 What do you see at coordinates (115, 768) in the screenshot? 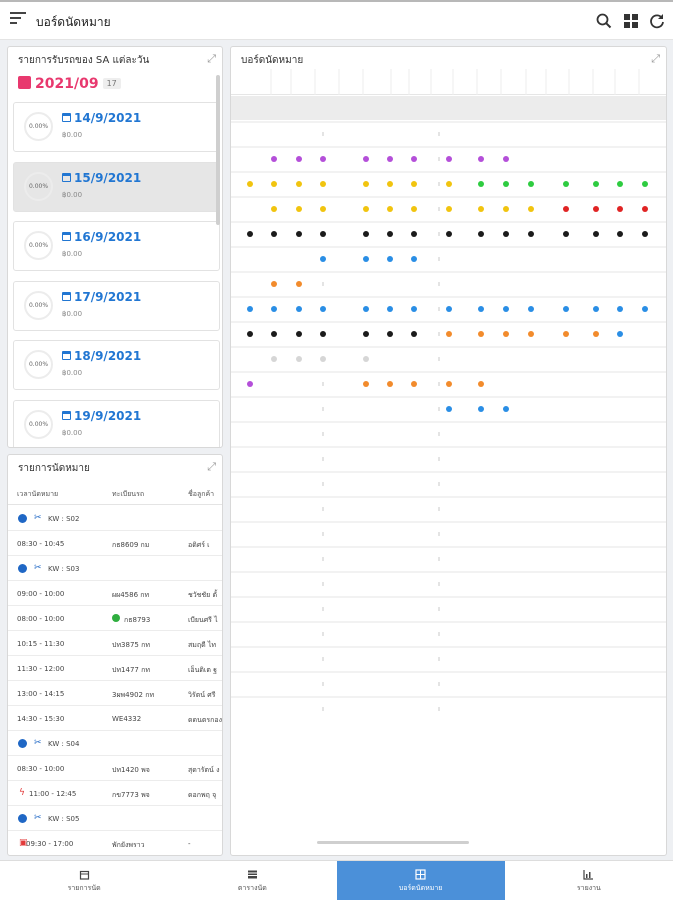
I see `table-row: 08:30 - 10:00 ปท1420 พจ สุดารัตน์ ง` at bounding box center [115, 768].